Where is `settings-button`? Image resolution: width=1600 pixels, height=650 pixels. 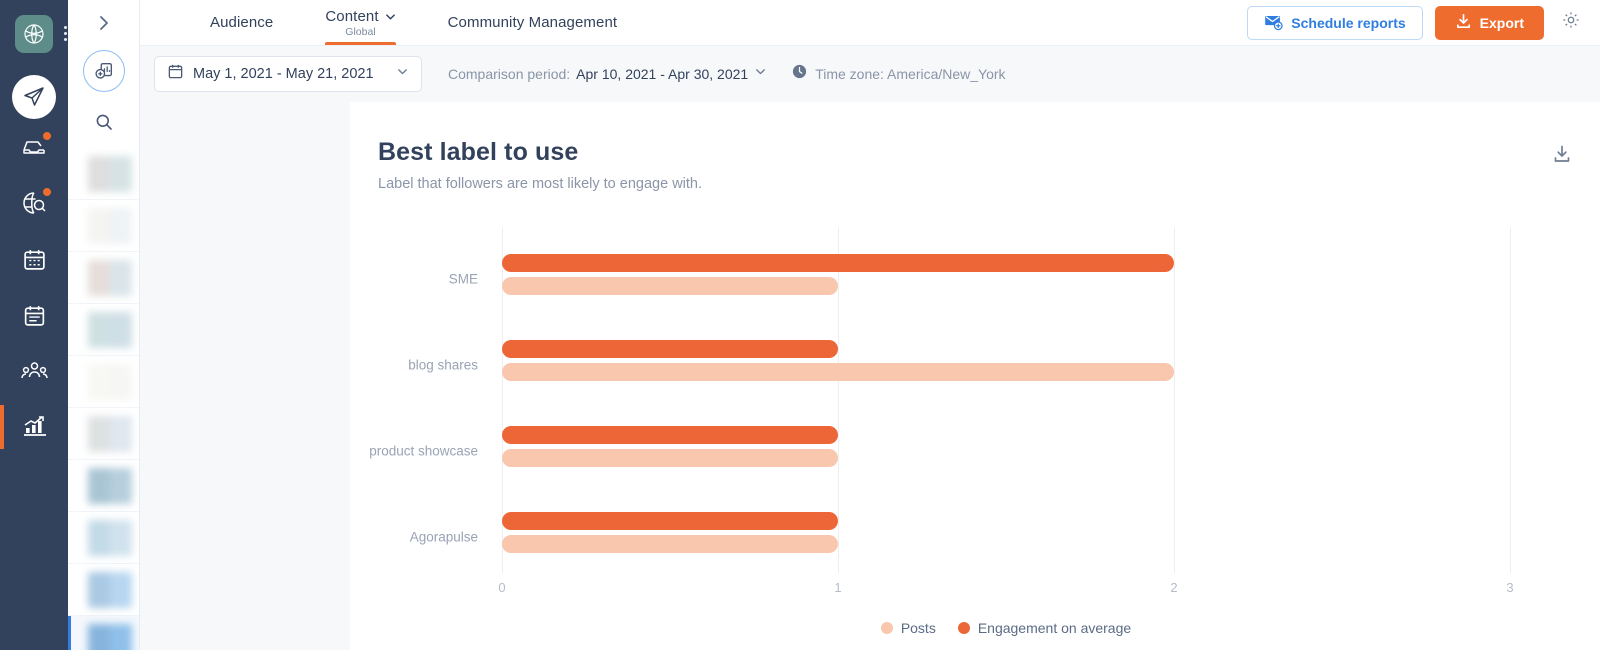
settings-button is located at coordinates (1571, 23).